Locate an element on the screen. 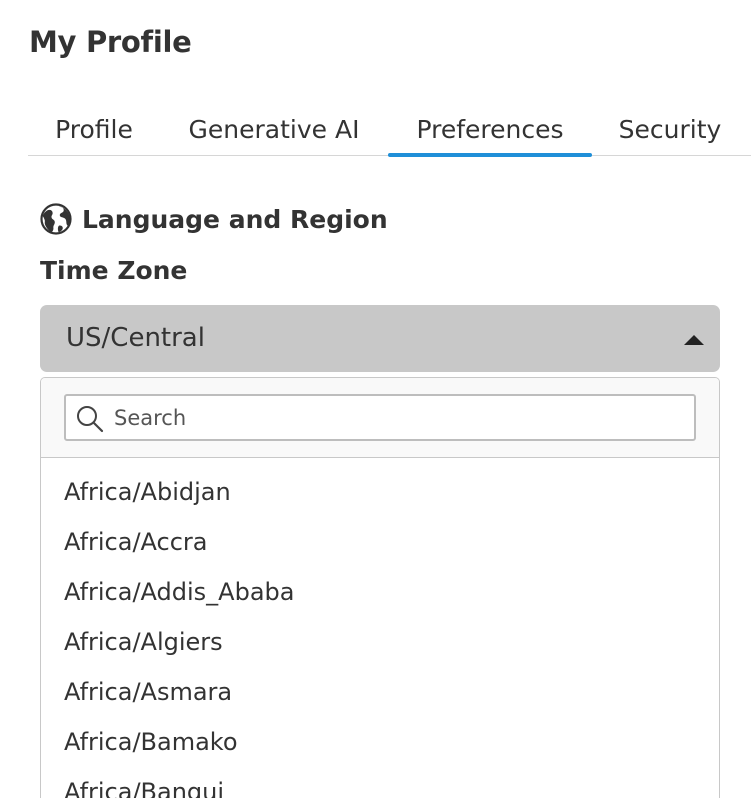  section-title: Language and Region is located at coordinates (235, 219).